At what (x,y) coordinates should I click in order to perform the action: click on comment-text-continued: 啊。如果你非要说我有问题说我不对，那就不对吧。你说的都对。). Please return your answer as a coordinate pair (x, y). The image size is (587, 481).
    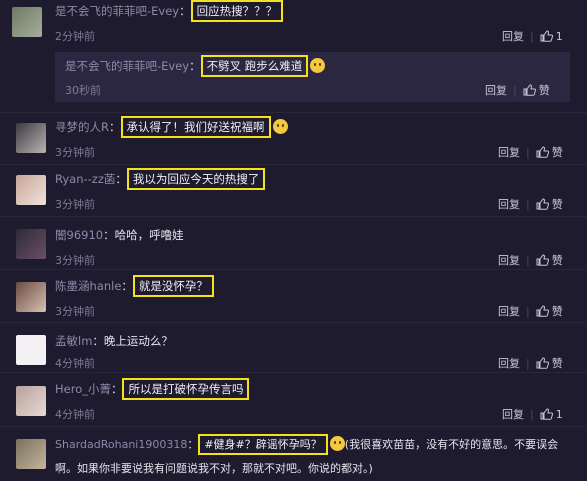
    Looking at the image, I should click on (214, 468).